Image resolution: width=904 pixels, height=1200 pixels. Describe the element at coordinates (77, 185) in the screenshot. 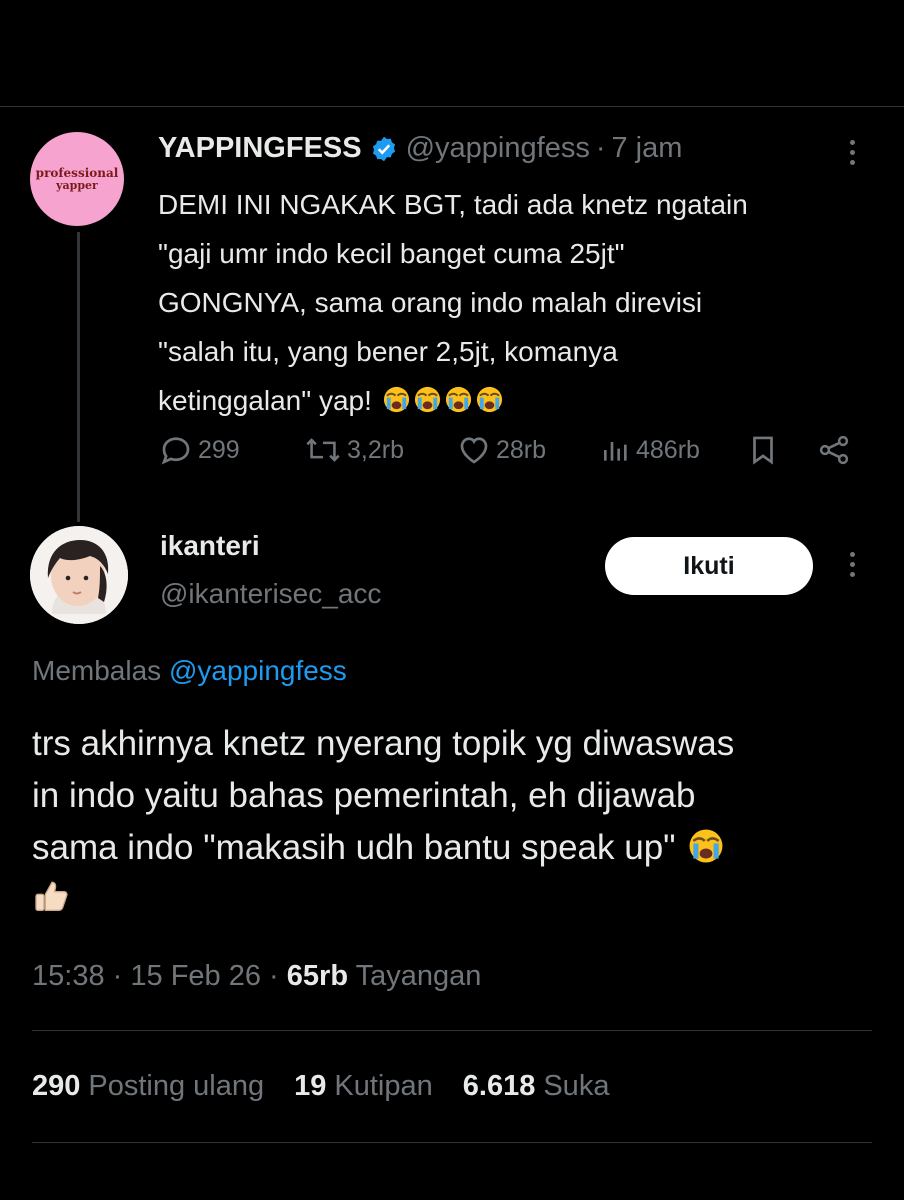

I see `avatar-text-line2: yapper` at that location.